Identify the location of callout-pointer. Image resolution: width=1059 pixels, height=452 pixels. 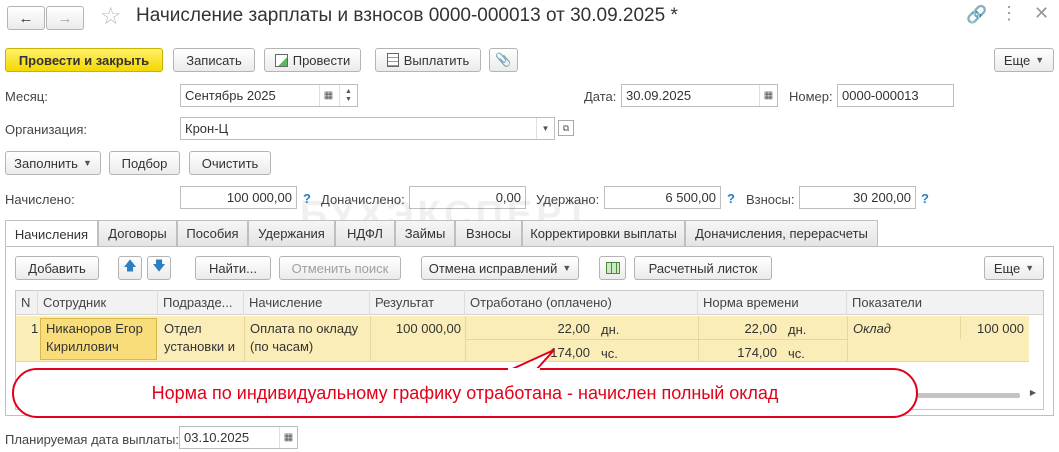
(531, 361).